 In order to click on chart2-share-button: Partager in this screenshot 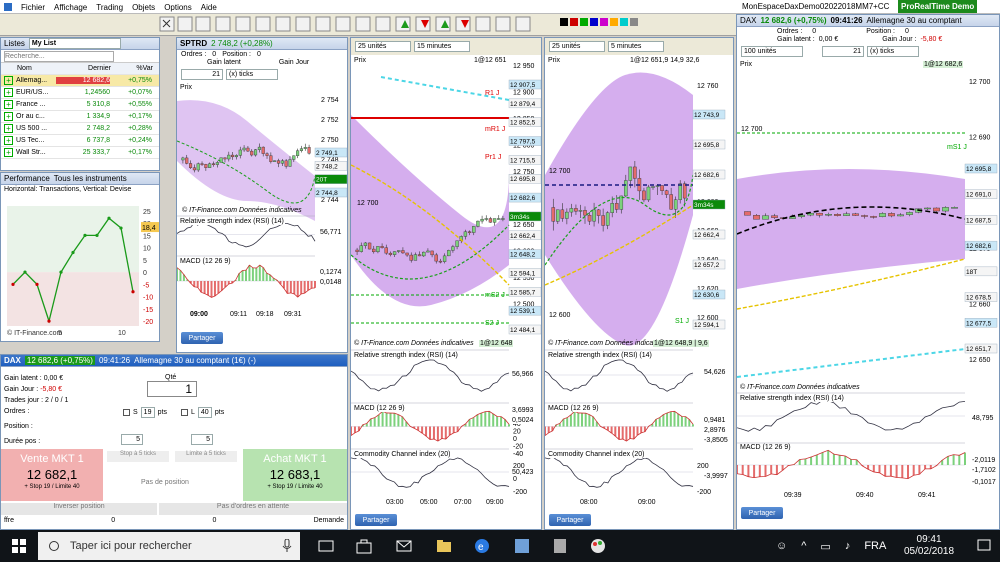, I will do `click(570, 520)`.